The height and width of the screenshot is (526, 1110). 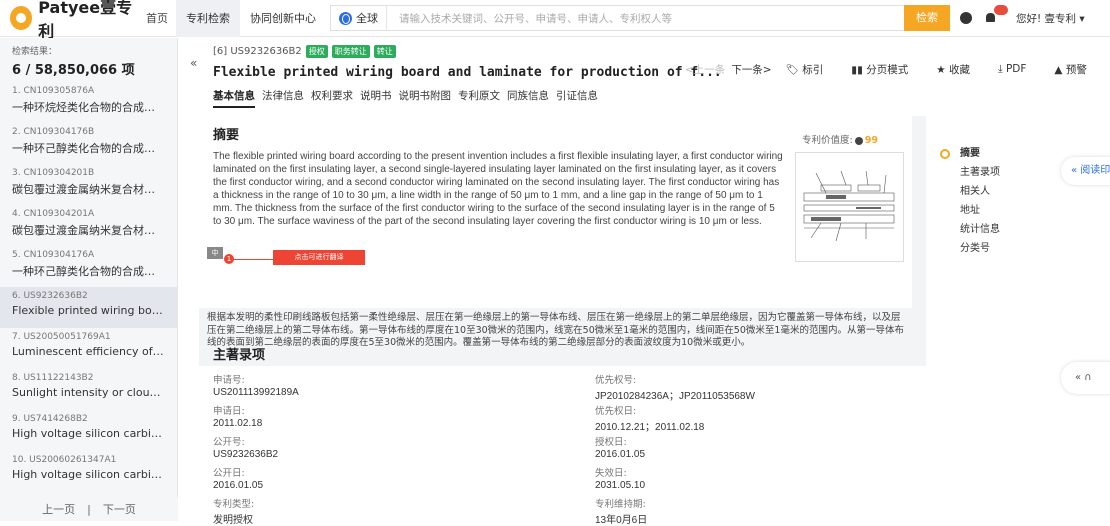 What do you see at coordinates (577, 98) in the screenshot?
I see `tab-citations: 引证信息` at bounding box center [577, 98].